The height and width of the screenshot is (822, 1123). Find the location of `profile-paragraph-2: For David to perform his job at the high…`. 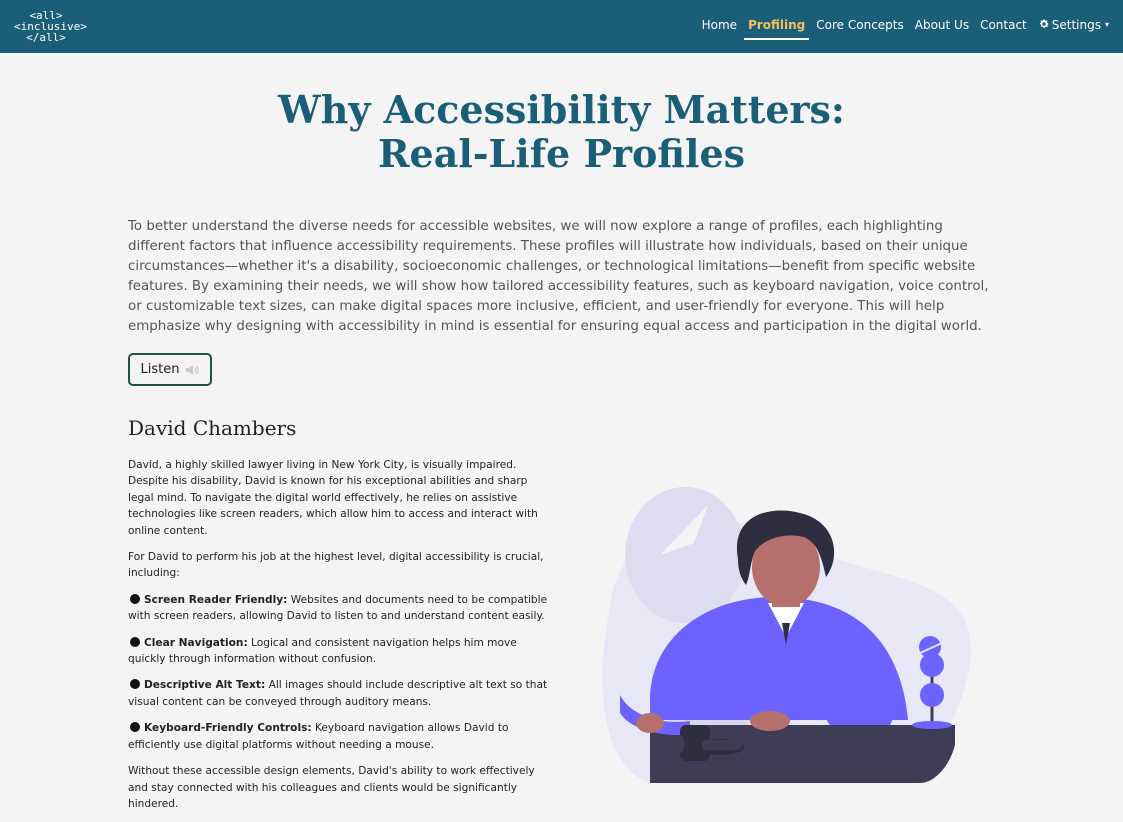

profile-paragraph-2: For David to perform his job at the high… is located at coordinates (336, 565).